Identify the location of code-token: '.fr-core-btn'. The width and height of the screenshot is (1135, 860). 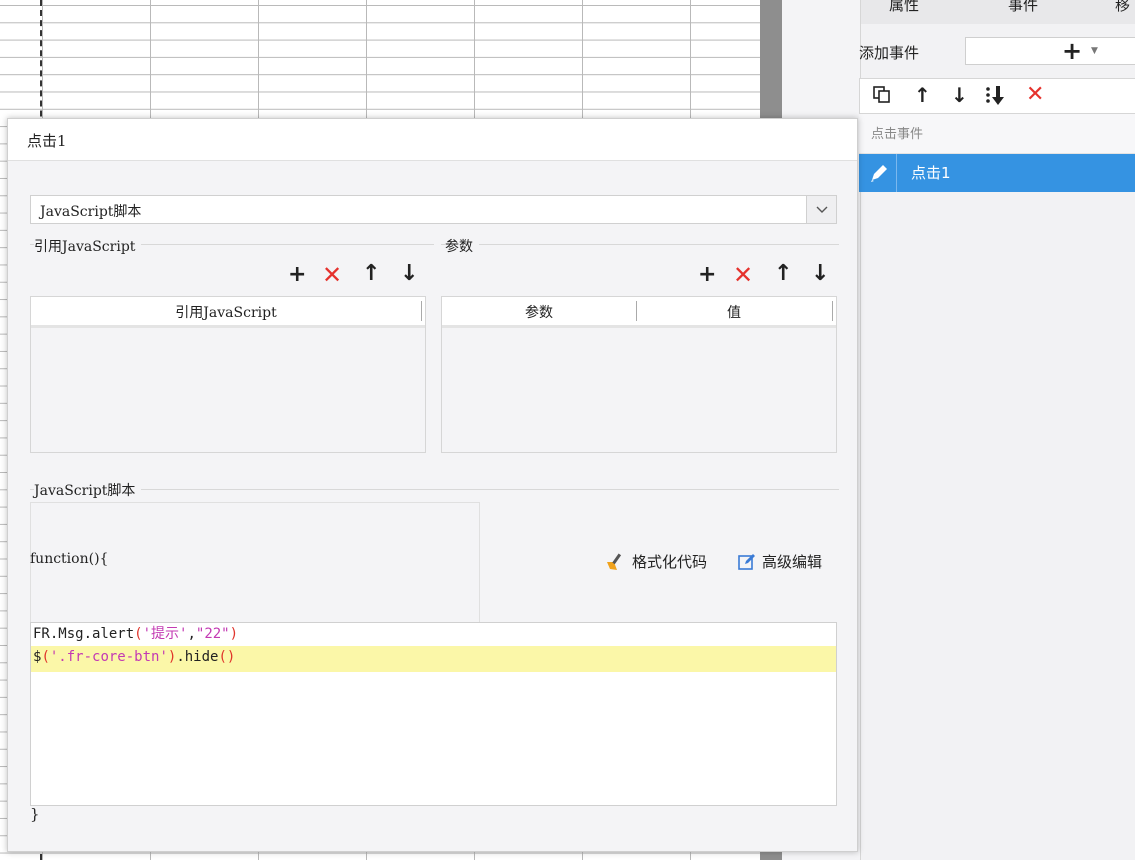
(108, 657).